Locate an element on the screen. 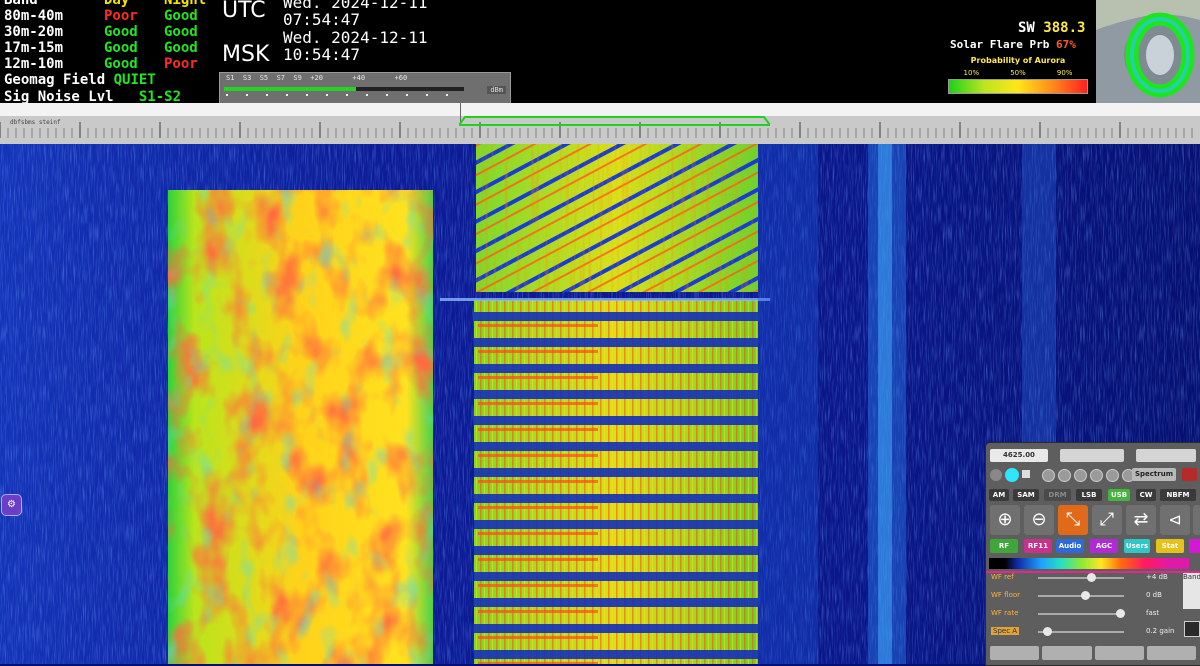  solar-flare-prob: Solar Flare Prb 67% is located at coordinates (1013, 44).